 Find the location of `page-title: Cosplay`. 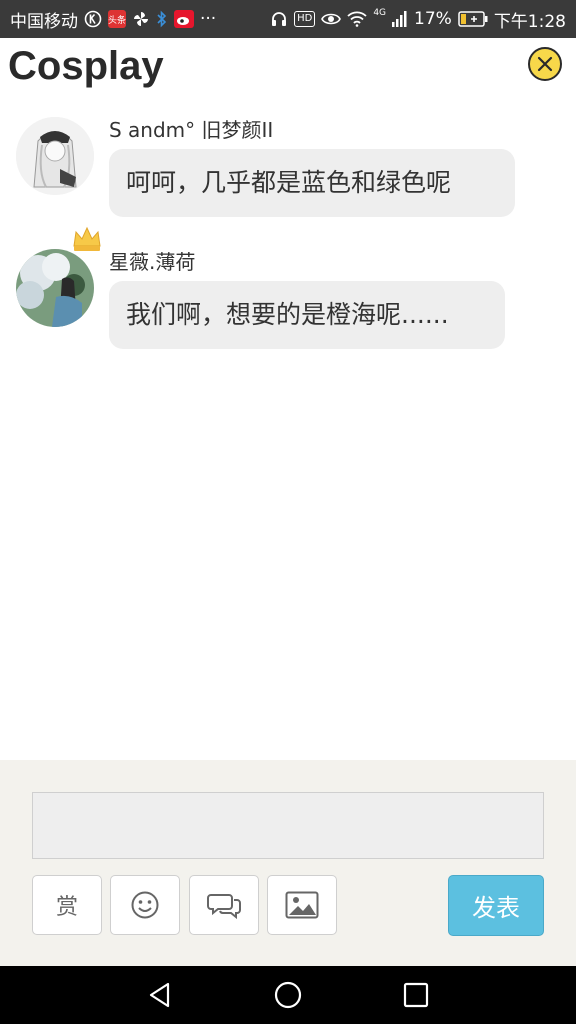

page-title: Cosplay is located at coordinates (86, 66).